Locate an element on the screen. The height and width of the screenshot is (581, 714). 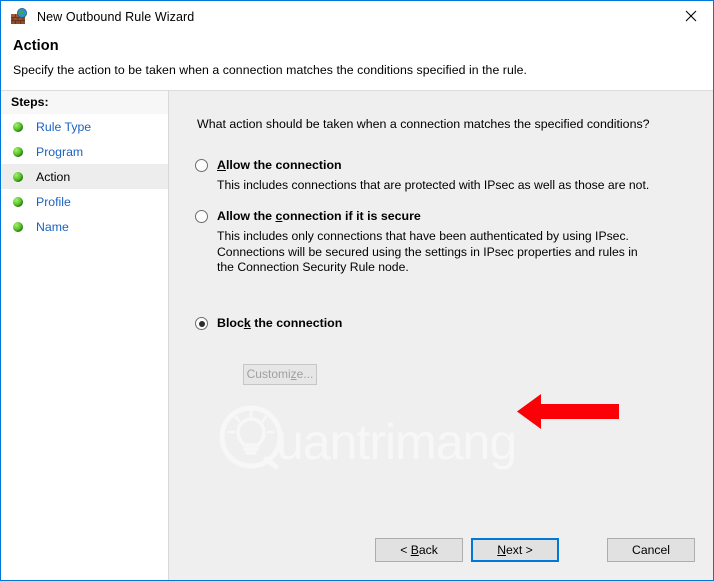
quantrimang-watermark: uantrimang is located at coordinates (374, 437).